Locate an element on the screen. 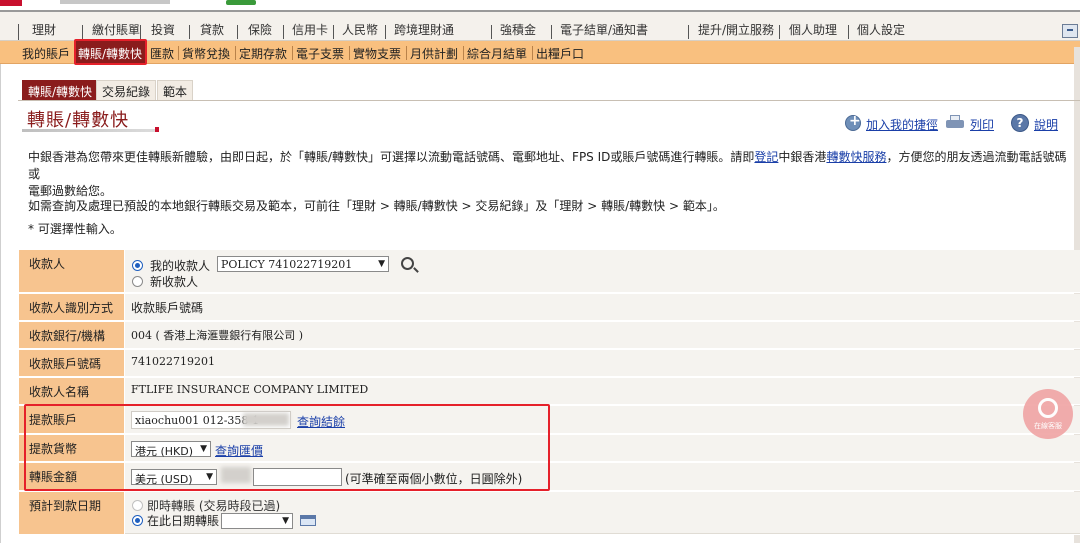  payee-bank-row: 收款銀行/機構 004 ( 香港上海滙豐銀行有限公司 ) is located at coordinates (549, 335).